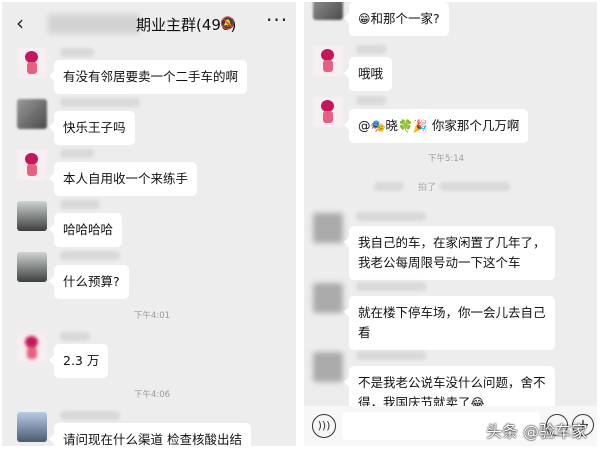 Image resolution: width=600 pixels, height=450 pixels. I want to click on message-bubble: 有没有邻居要卖一个二手车的啊, so click(148, 77).